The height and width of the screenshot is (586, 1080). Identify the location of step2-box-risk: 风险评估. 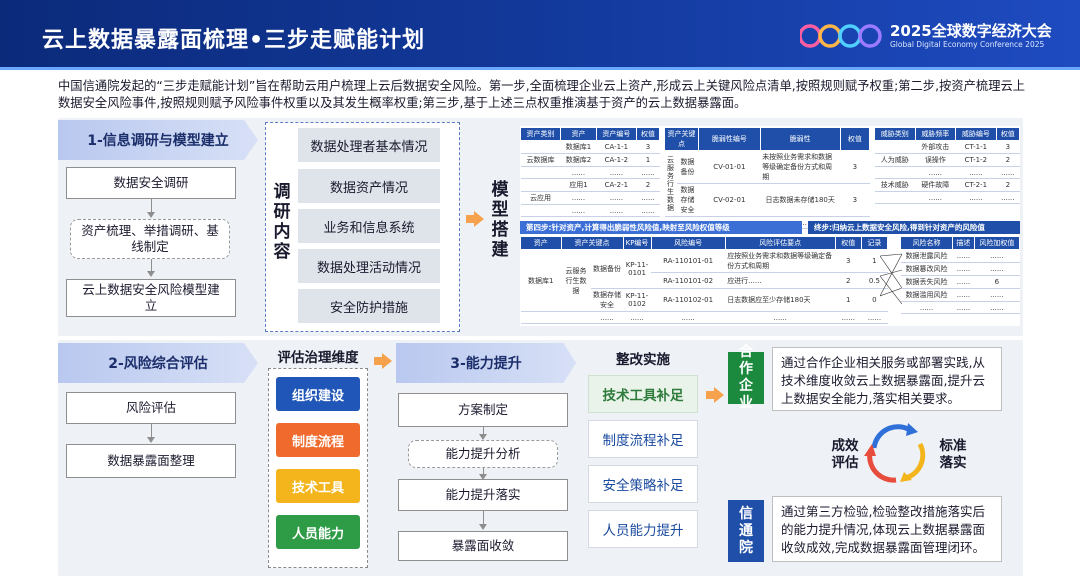
(151, 408).